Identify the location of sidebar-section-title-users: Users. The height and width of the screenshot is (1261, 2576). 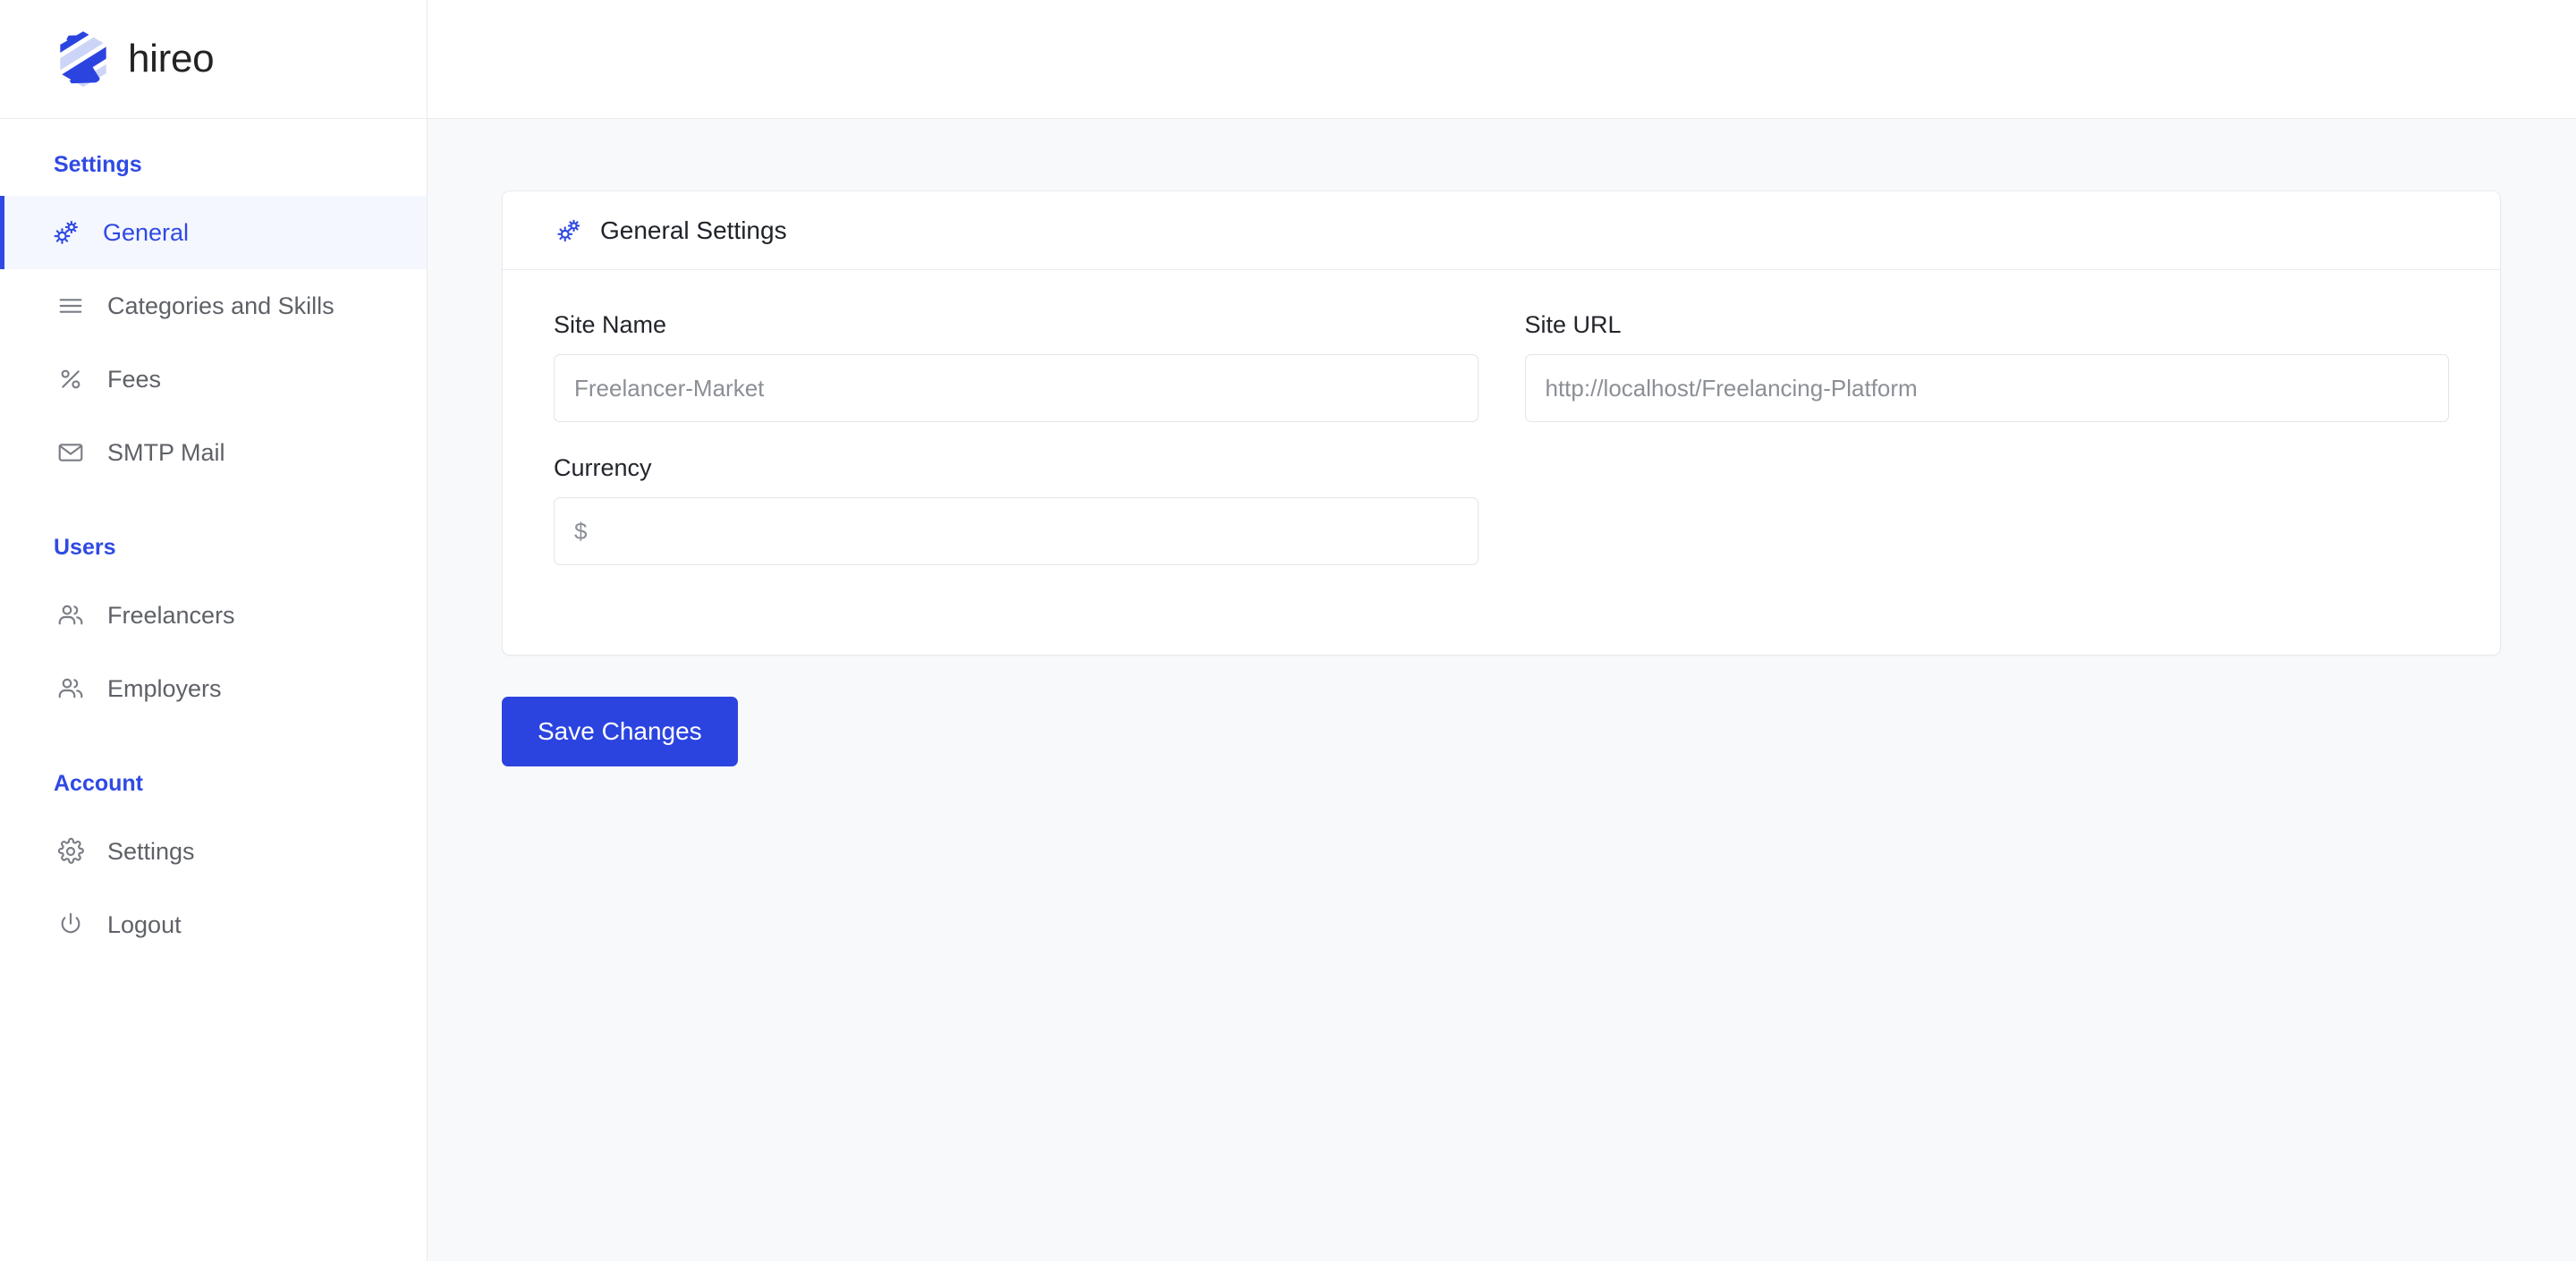
(85, 547).